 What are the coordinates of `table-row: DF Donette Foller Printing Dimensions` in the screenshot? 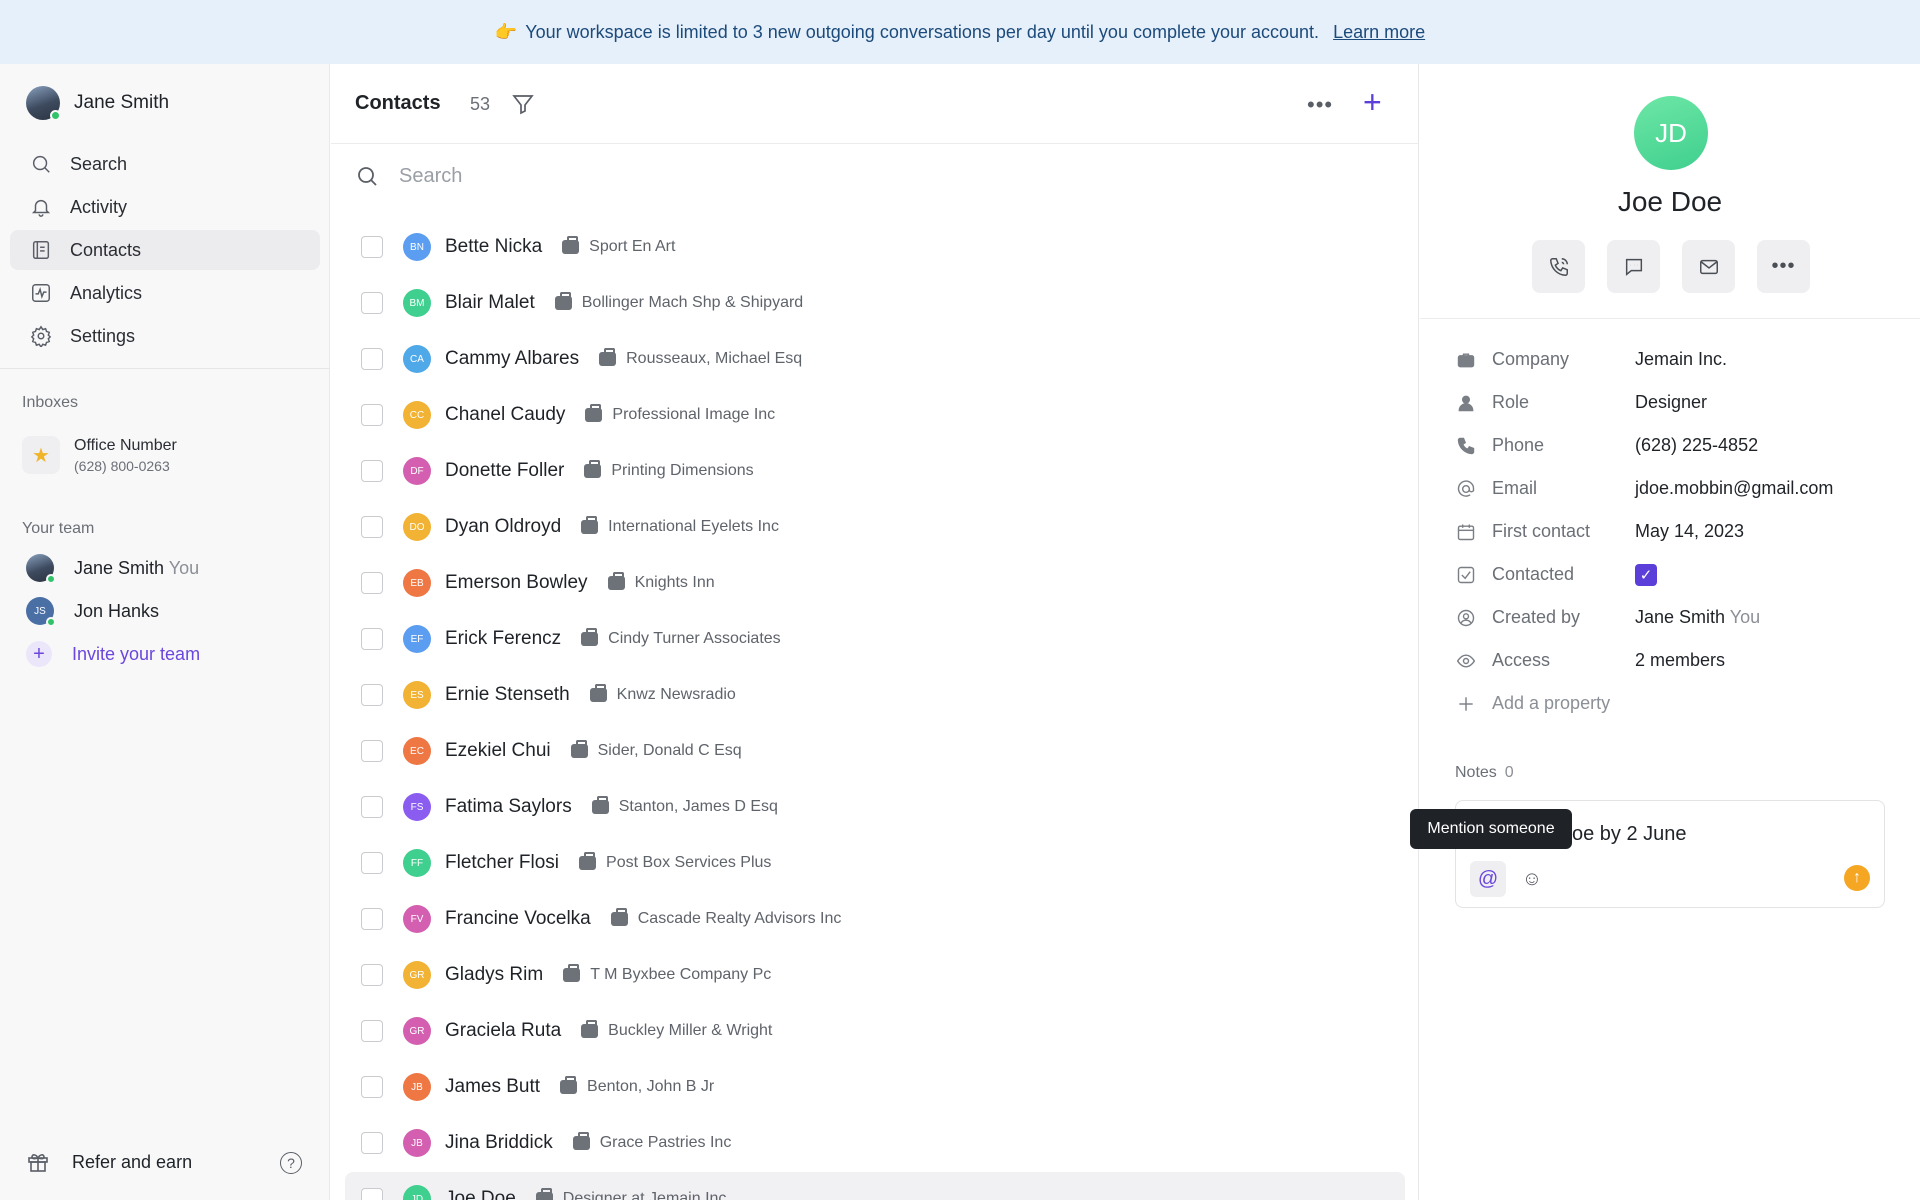 It's located at (875, 471).